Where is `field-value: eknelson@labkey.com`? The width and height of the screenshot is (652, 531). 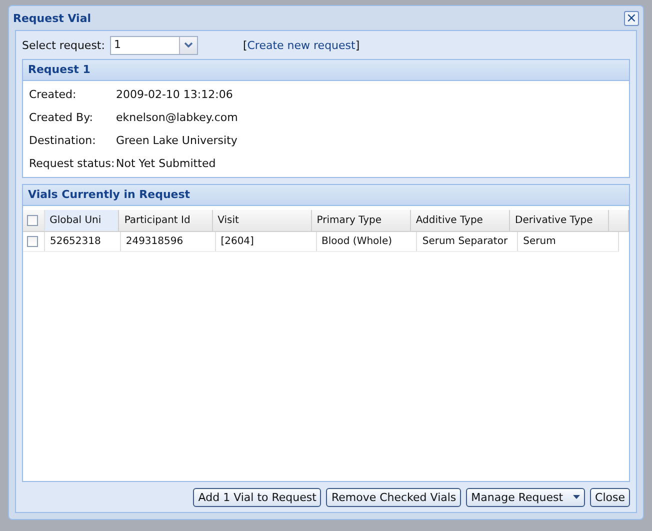 field-value: eknelson@labkey.com is located at coordinates (177, 117).